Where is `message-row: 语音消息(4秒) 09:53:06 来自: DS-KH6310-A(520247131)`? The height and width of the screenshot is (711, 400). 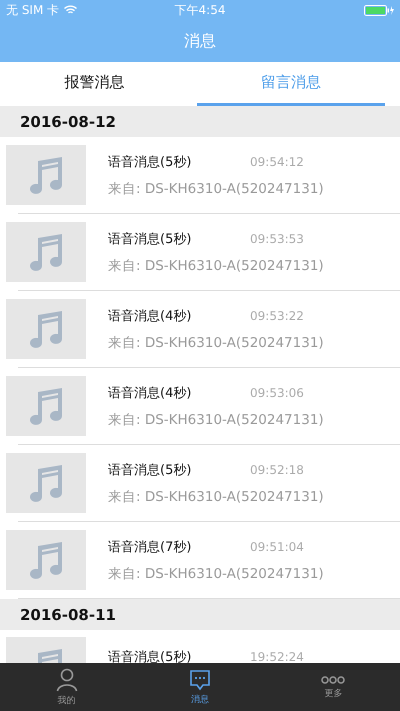 message-row: 语音消息(4秒) 09:53:06 来自: DS-KH6310-A(520247131) is located at coordinates (200, 406).